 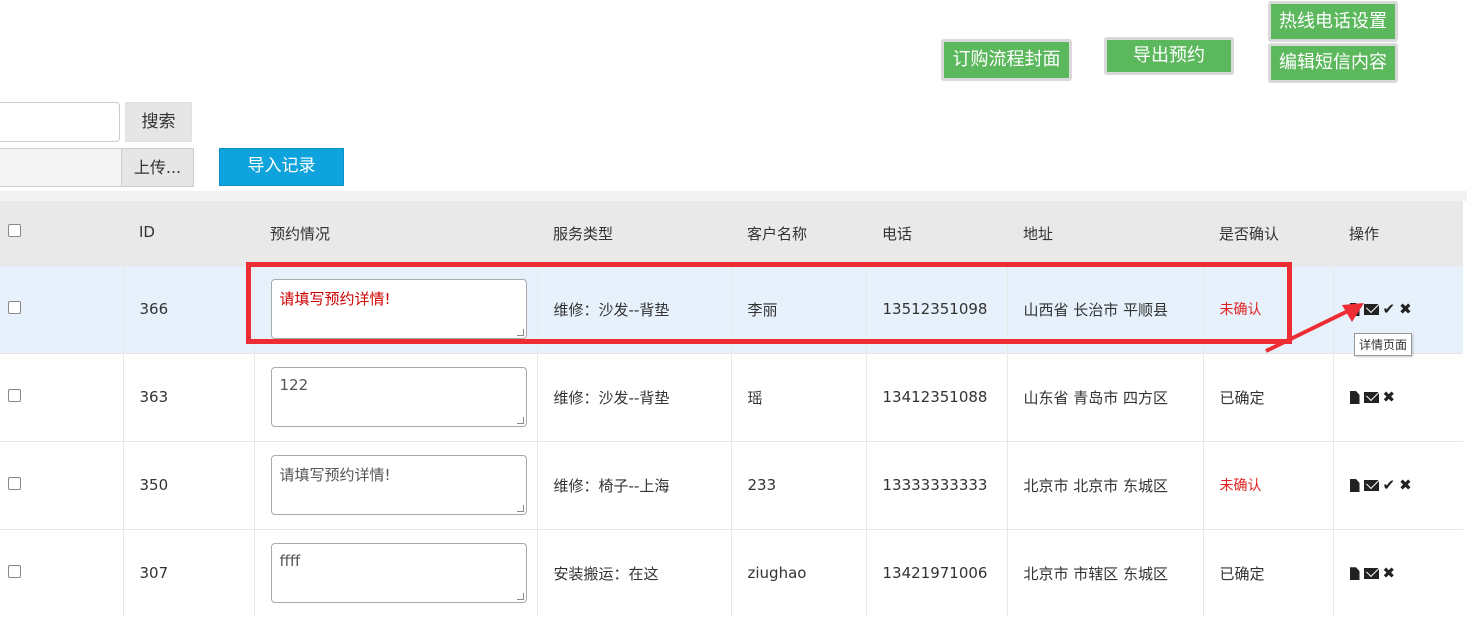 I want to click on row-service: 维修：椅子--上海, so click(x=634, y=484).